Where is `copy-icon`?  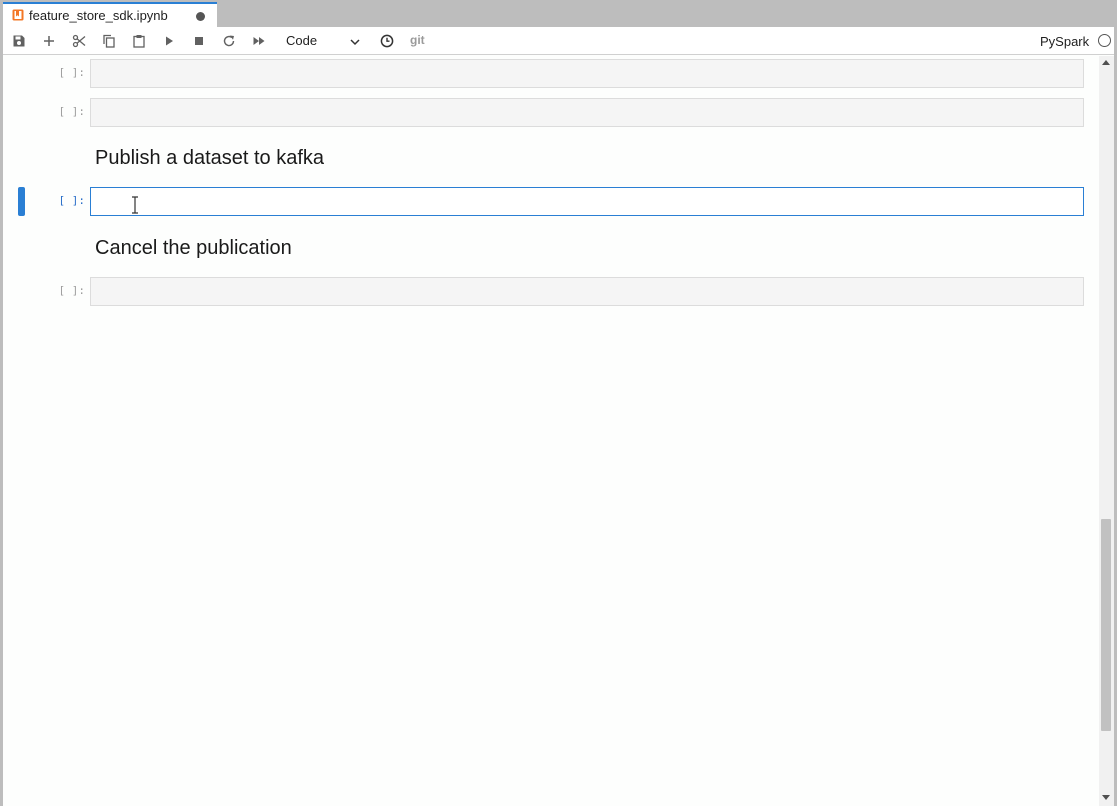 copy-icon is located at coordinates (109, 41).